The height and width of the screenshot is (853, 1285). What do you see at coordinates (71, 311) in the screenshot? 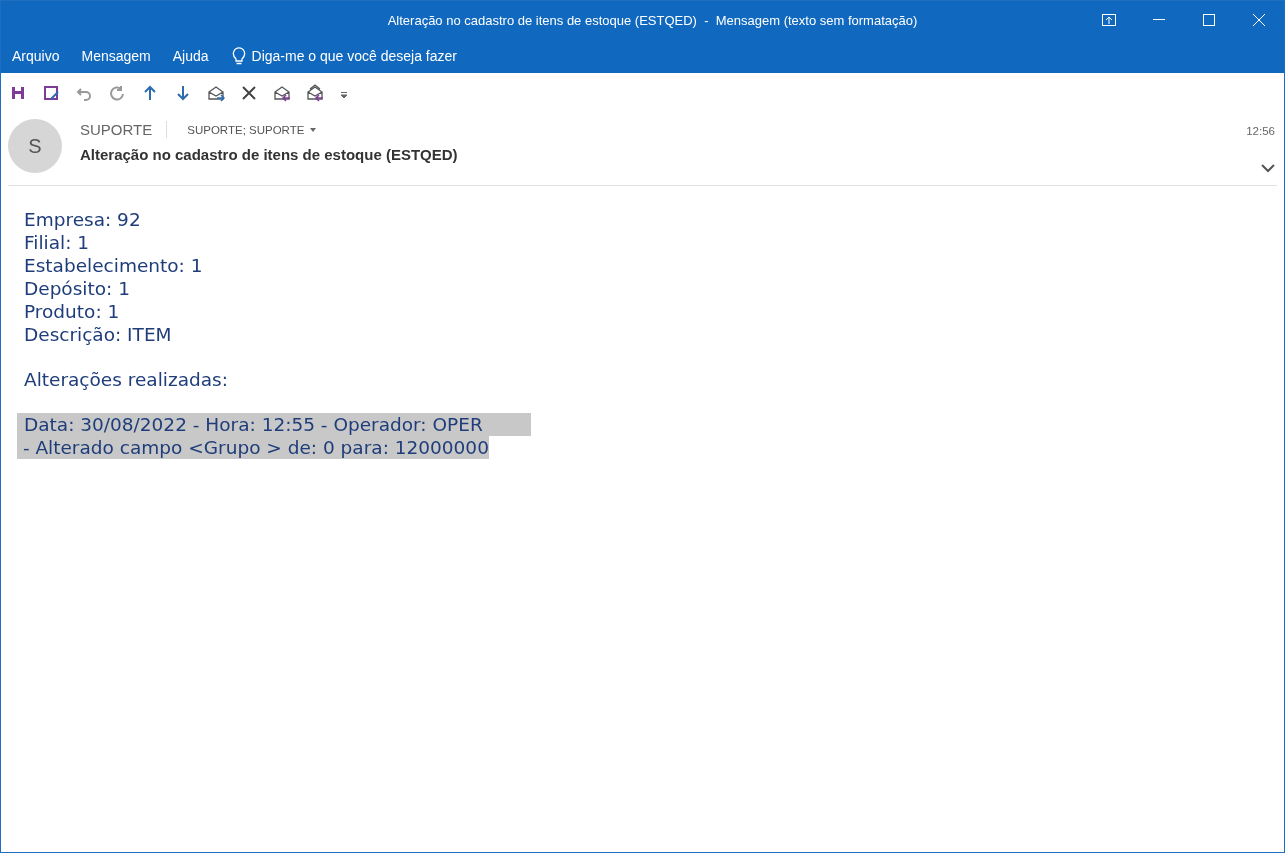
I see `message-line: Produto: 1` at bounding box center [71, 311].